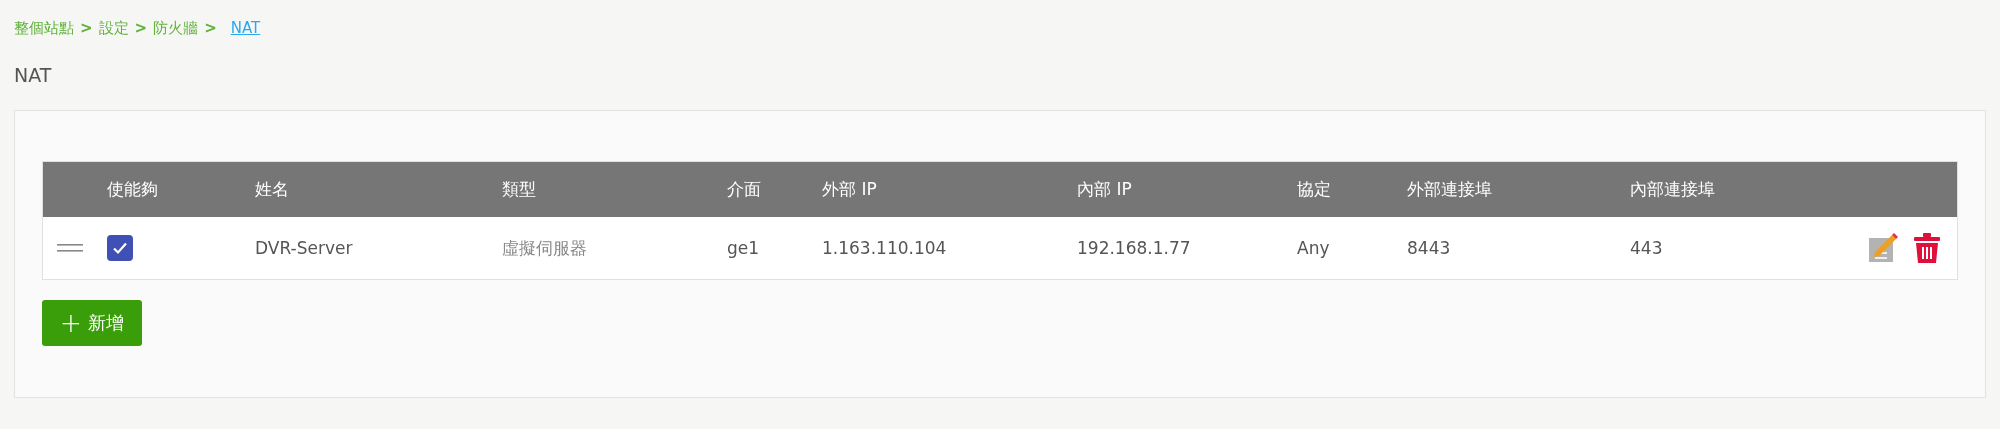  I want to click on column-header: 內部連接埠, so click(1672, 189).